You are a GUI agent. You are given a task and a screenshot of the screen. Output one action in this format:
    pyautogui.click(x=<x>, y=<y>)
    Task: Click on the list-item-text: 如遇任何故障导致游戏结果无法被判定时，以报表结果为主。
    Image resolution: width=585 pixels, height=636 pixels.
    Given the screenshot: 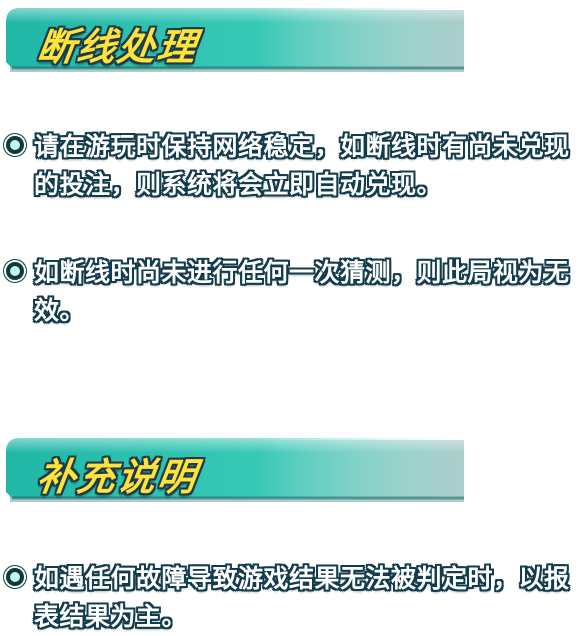 What is the action you would take?
    pyautogui.click(x=302, y=597)
    